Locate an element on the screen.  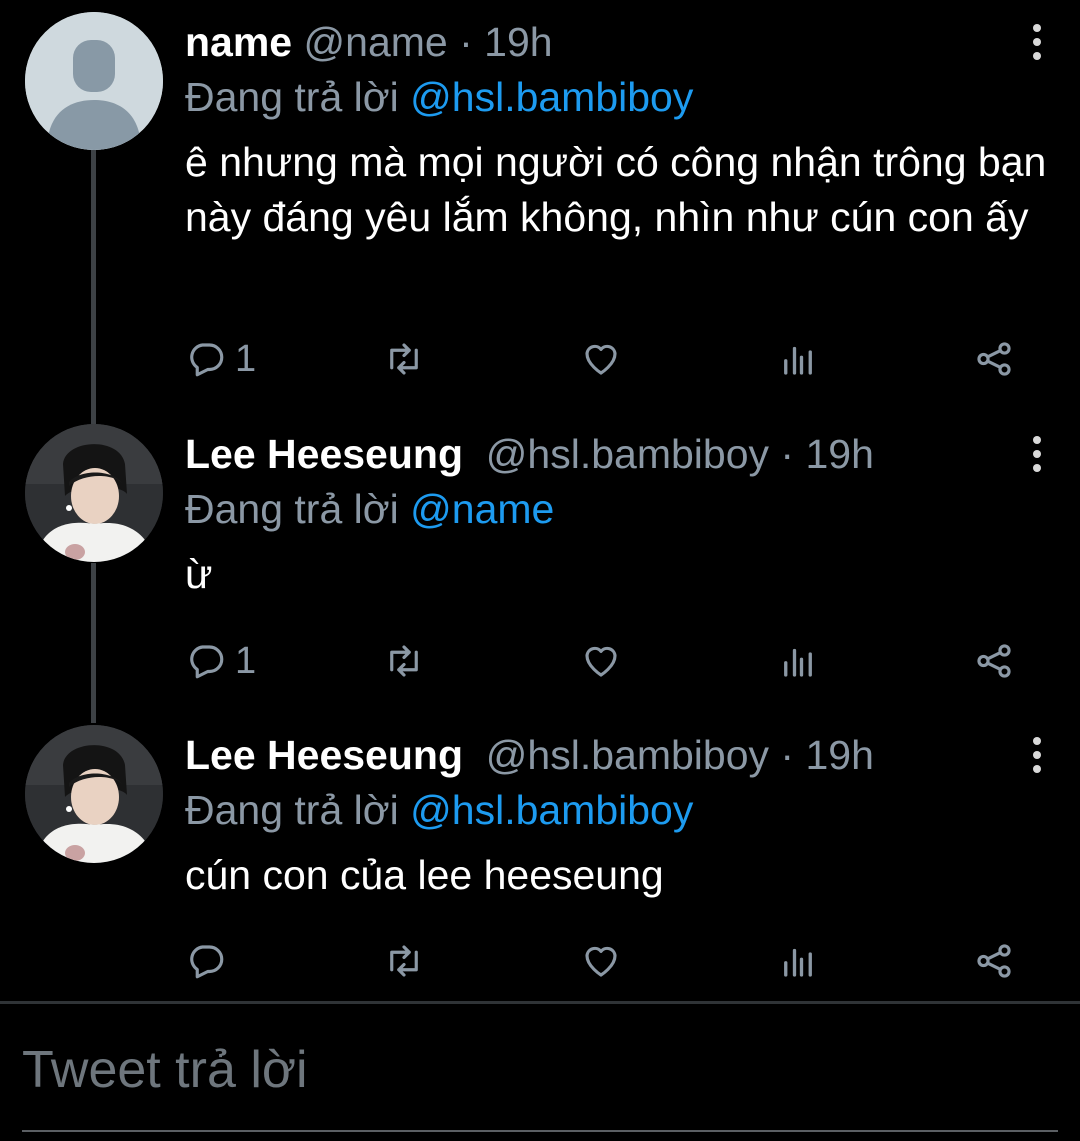
tweet-header: name @name · 19h is located at coordinates (369, 42).